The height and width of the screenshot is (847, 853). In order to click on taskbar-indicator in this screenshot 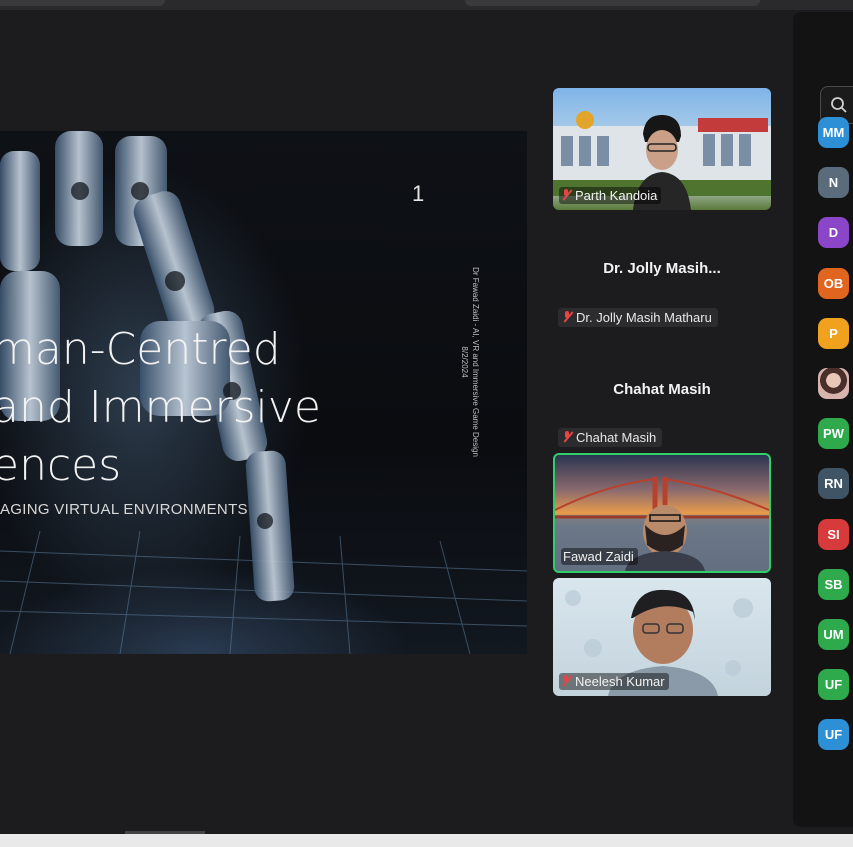, I will do `click(165, 832)`.